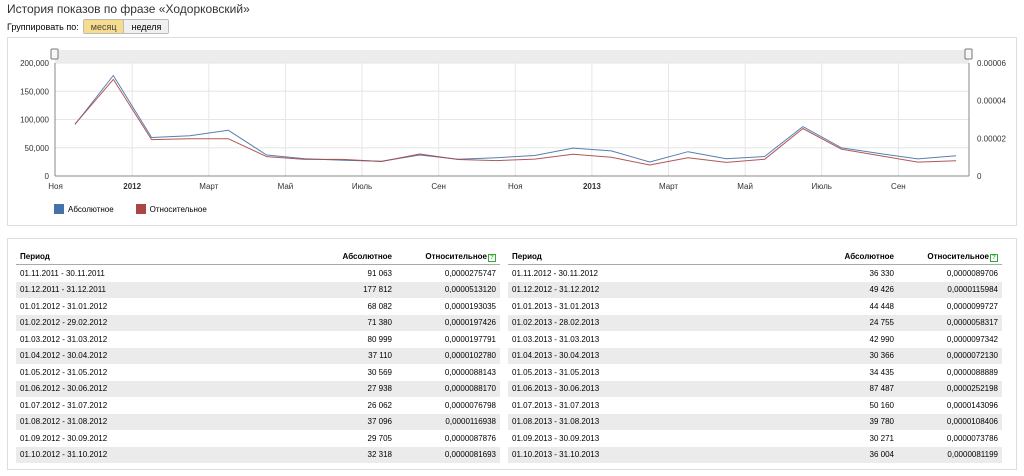  I want to click on x-tick-label: Май, so click(286, 186).